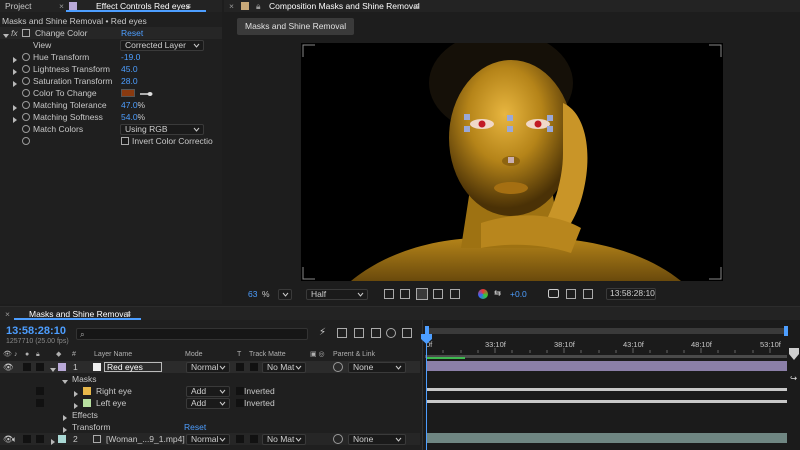  Describe the element at coordinates (416, 6) in the screenshot. I see `panel-menu-icon: ≡` at that location.